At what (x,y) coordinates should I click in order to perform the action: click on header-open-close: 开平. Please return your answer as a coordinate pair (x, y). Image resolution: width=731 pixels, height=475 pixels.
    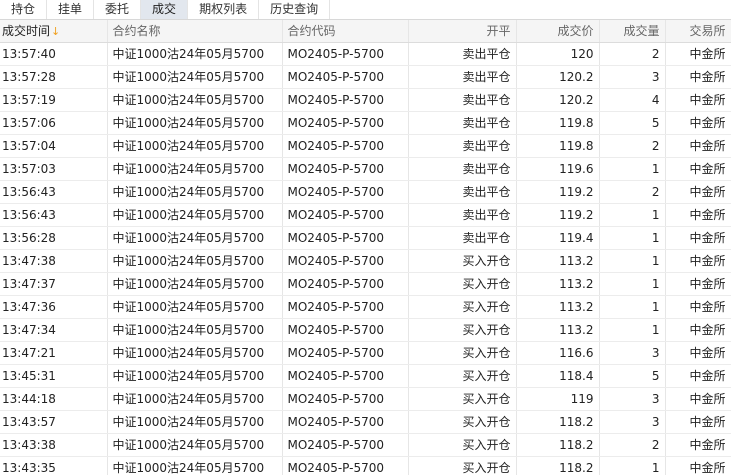
    Looking at the image, I should click on (462, 31).